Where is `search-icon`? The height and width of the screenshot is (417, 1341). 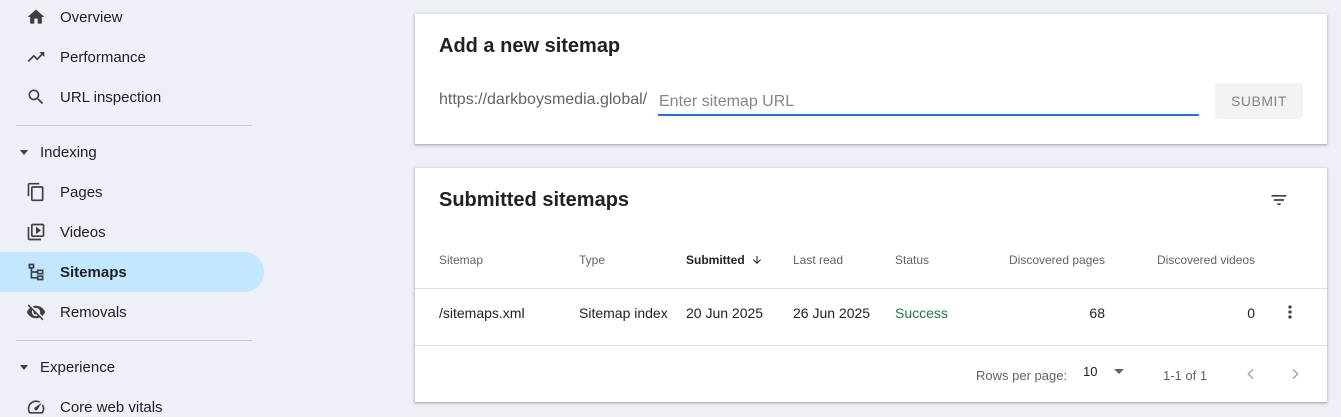
search-icon is located at coordinates (36, 97).